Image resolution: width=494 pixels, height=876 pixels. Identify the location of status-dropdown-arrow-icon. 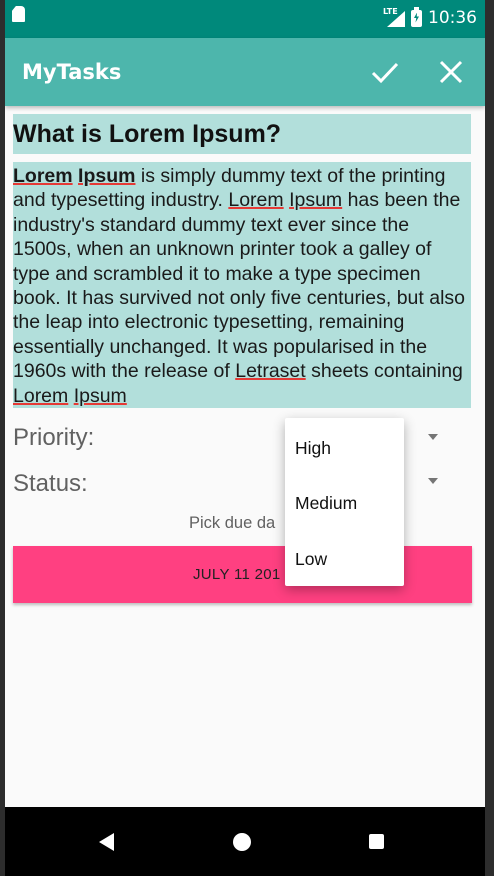
(433, 481).